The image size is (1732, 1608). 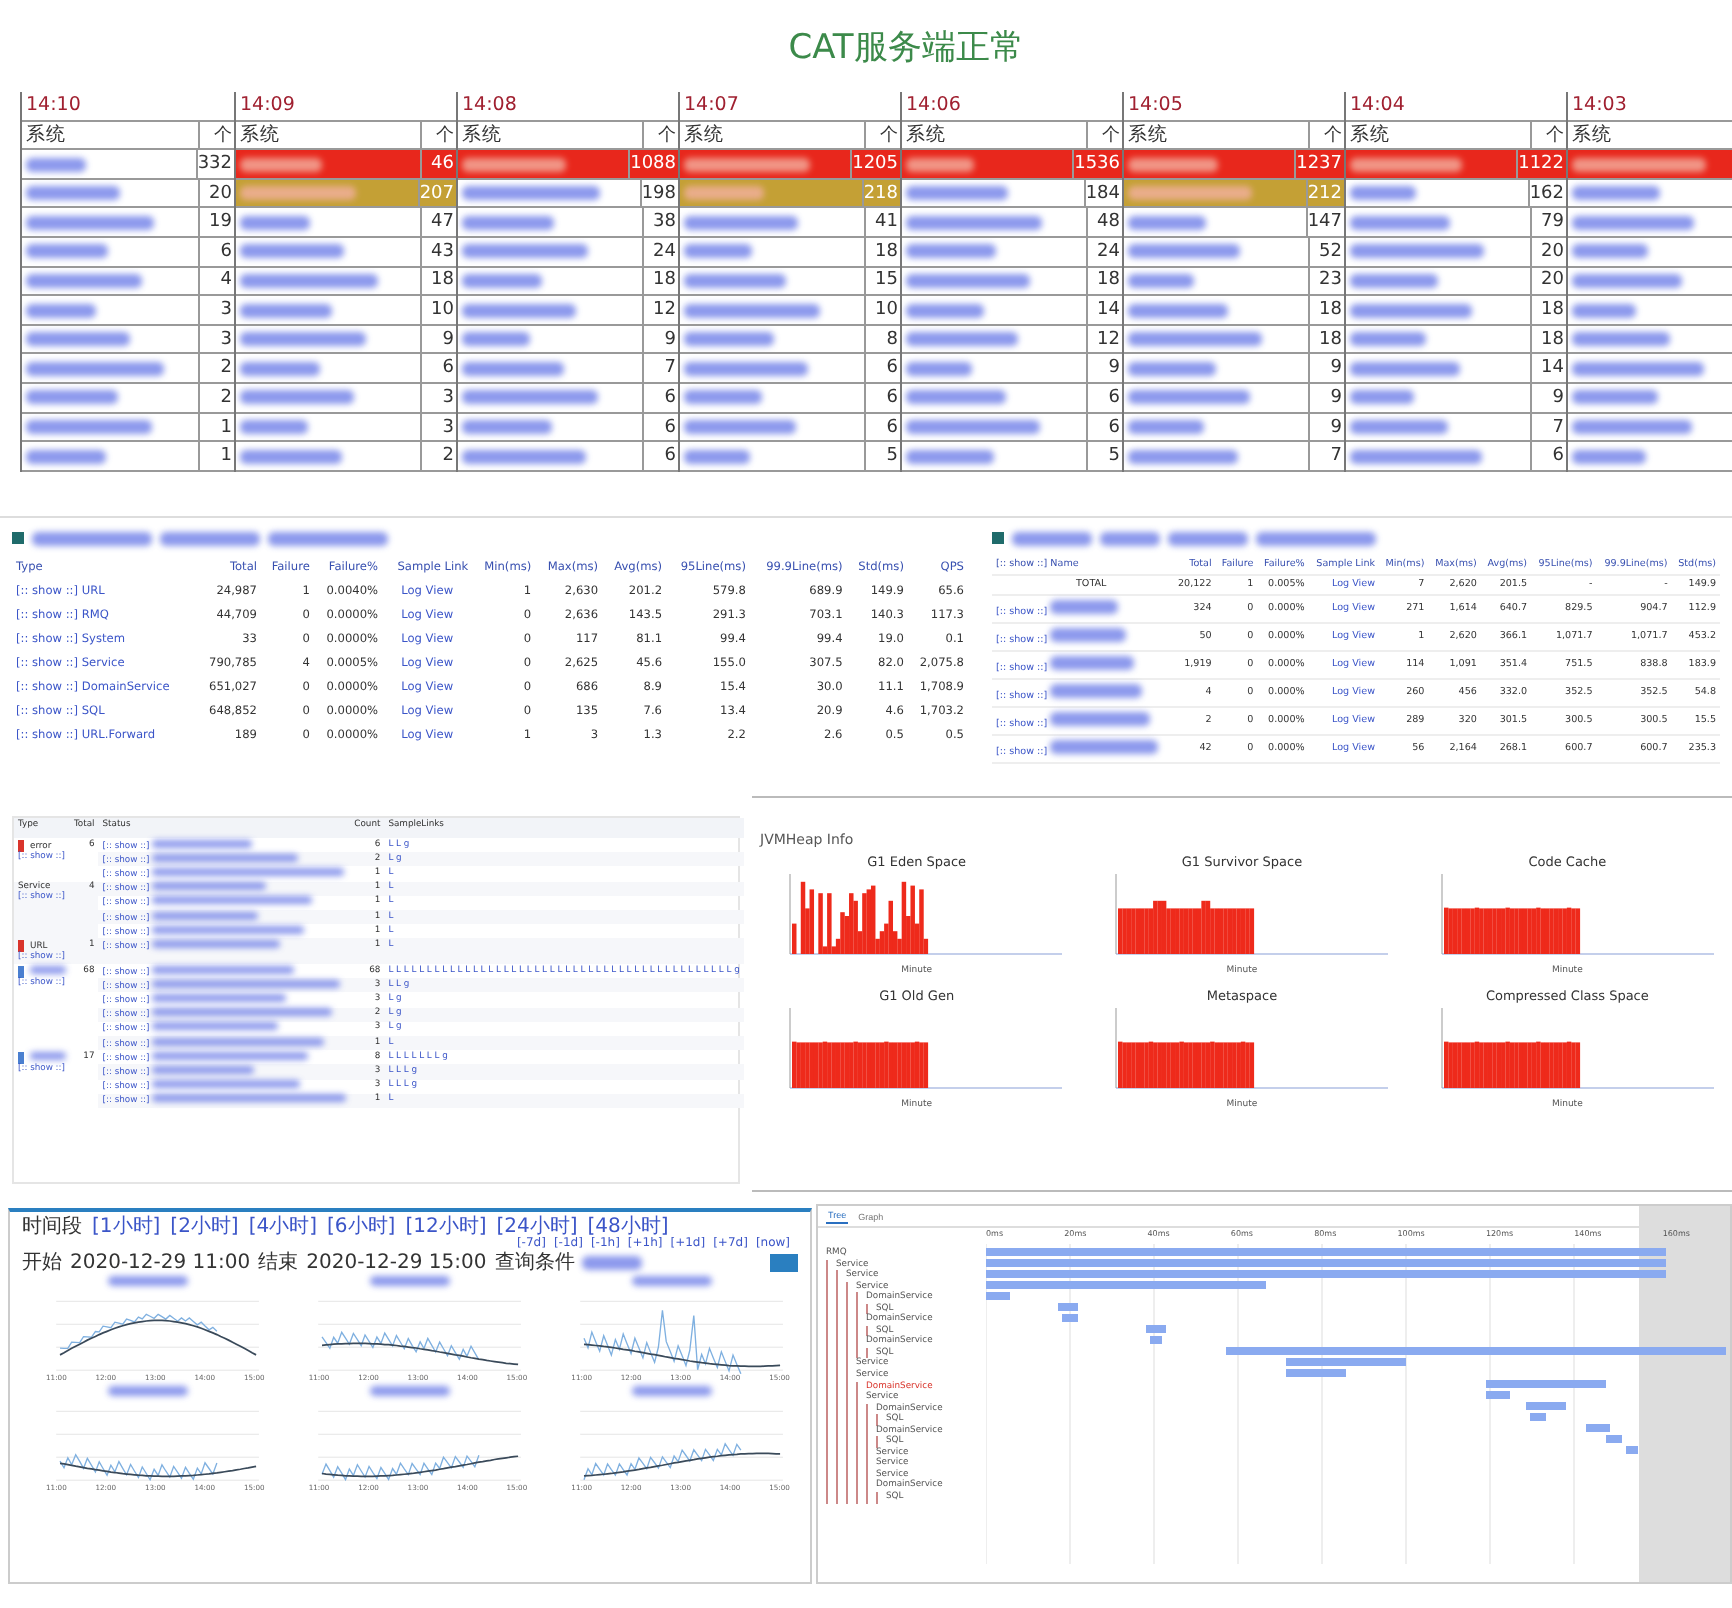 What do you see at coordinates (266, 105) in the screenshot?
I see `time-header: 14:09` at bounding box center [266, 105].